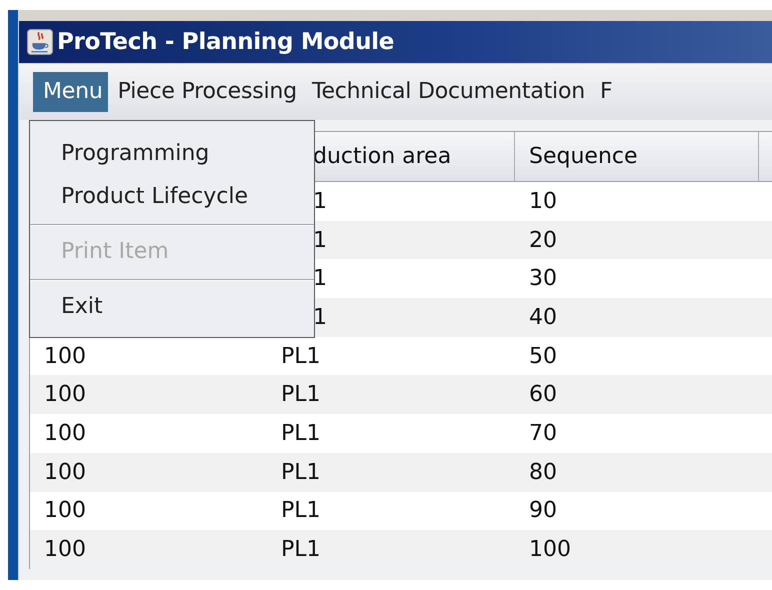 The height and width of the screenshot is (590, 772). Describe the element at coordinates (225, 42) in the screenshot. I see `window-title: ProTech - Planning Module` at that location.